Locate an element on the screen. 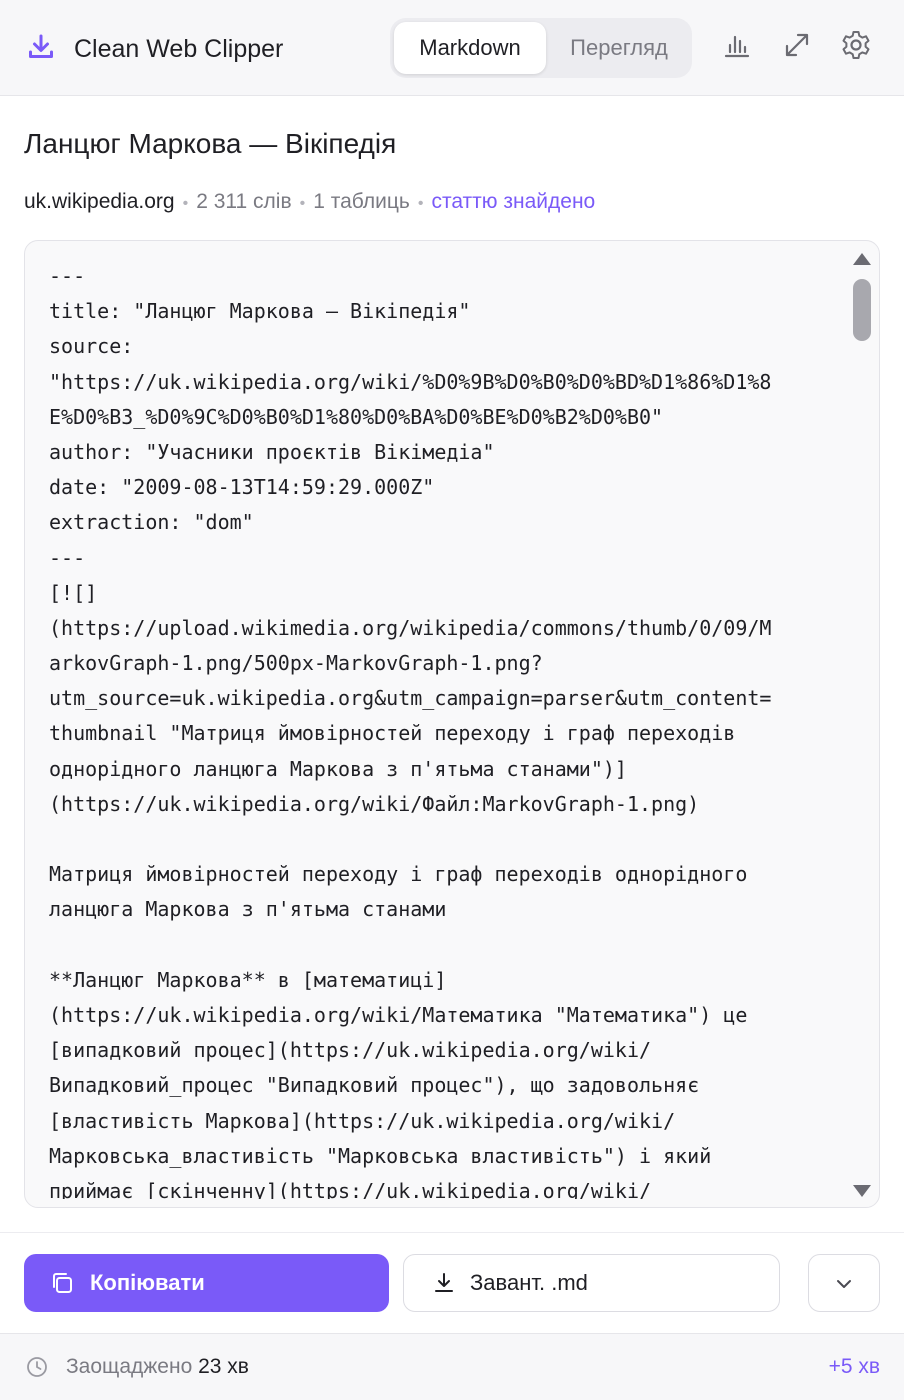 The image size is (904, 1400). view-toggle: Markdown Перегляд is located at coordinates (541, 48).